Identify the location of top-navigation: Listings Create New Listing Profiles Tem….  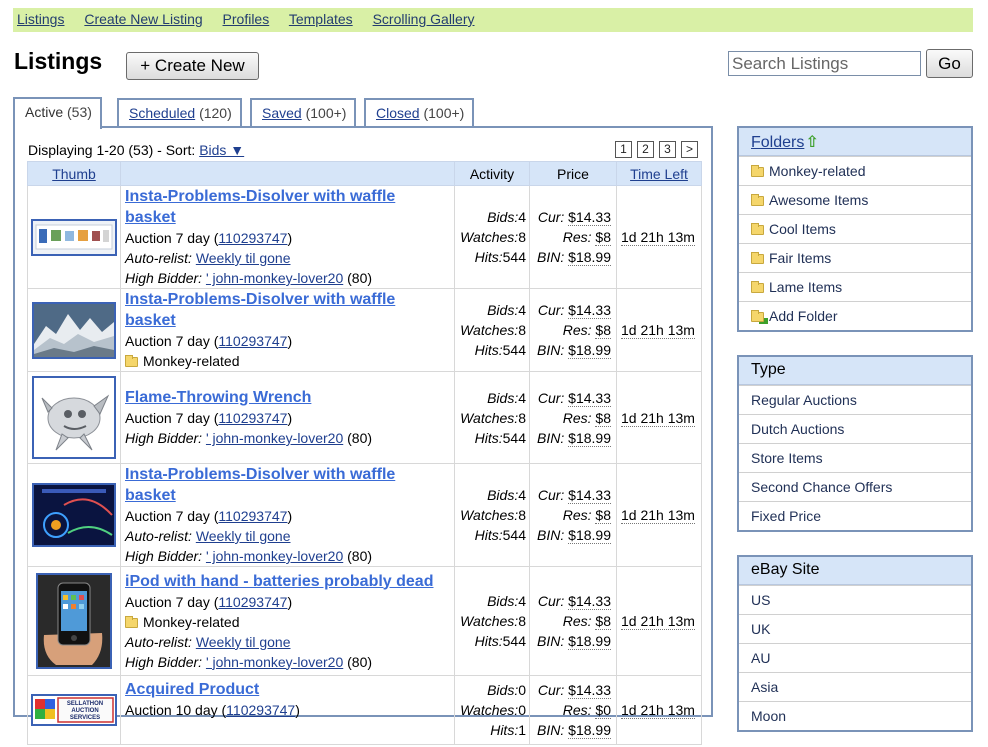
(493, 20).